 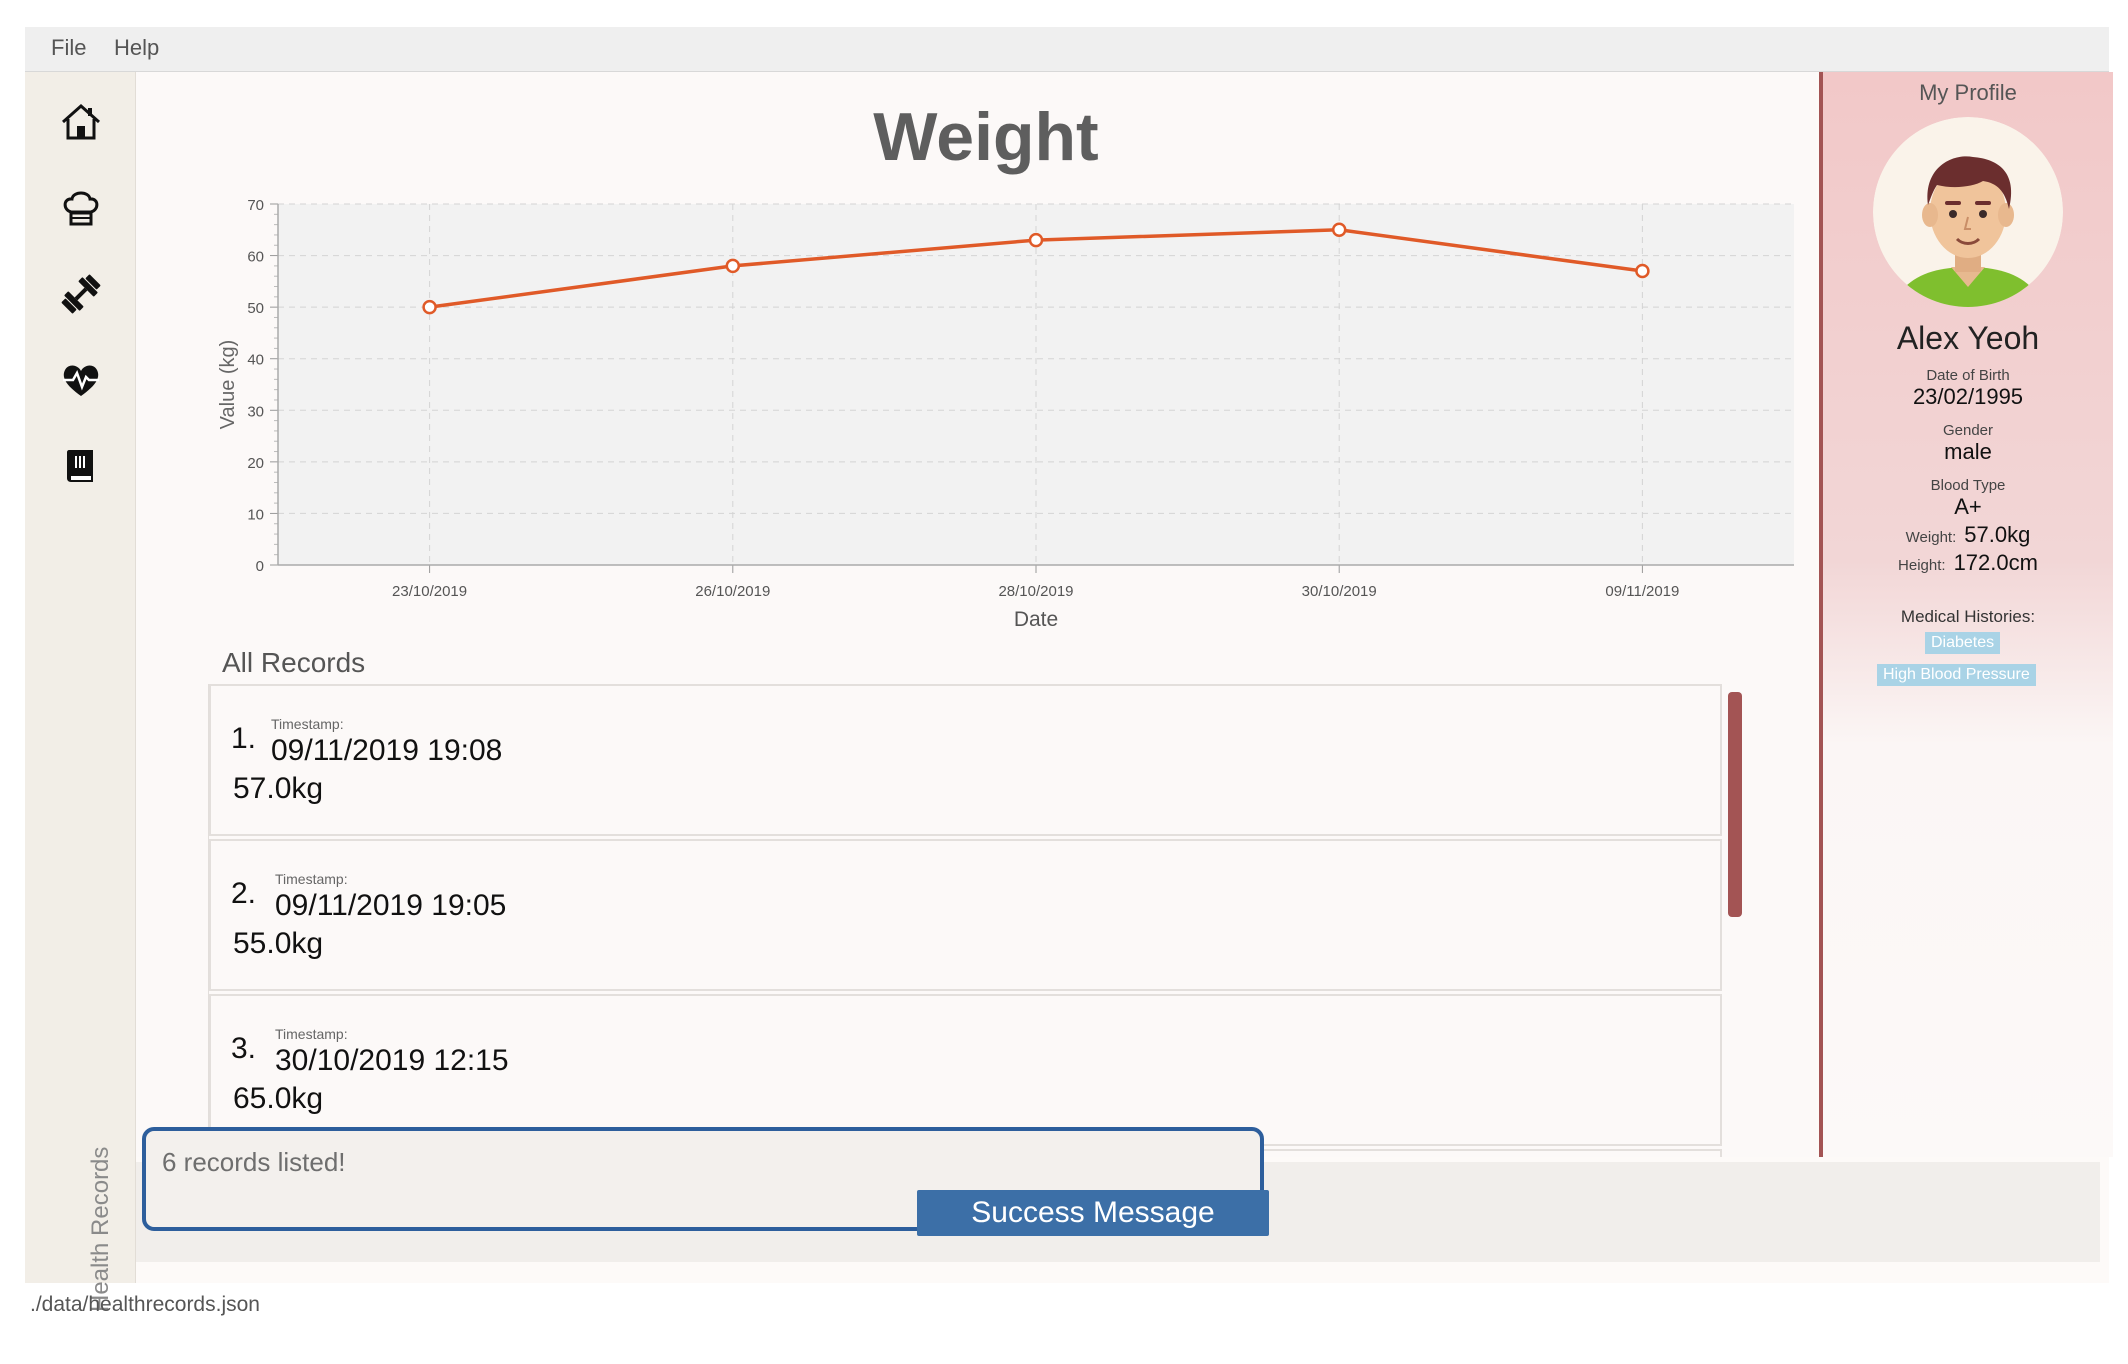 What do you see at coordinates (1339, 591) in the screenshot?
I see `x-tick-label: 30/10/2019` at bounding box center [1339, 591].